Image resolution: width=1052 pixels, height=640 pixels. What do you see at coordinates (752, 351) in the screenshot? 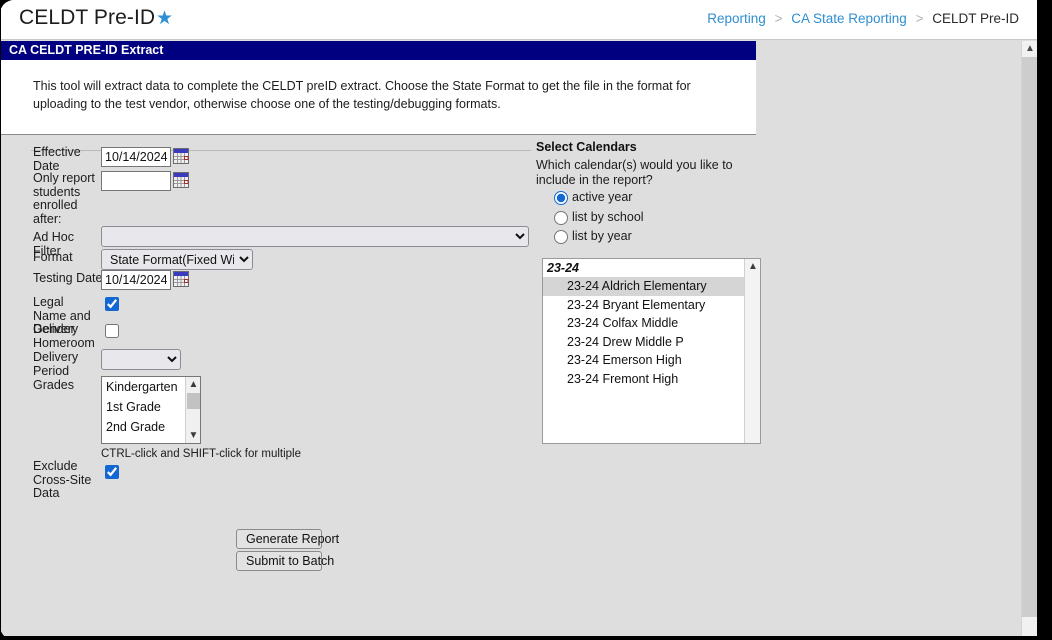
I see `calendar-listbox-scrollbar: ▲` at bounding box center [752, 351].